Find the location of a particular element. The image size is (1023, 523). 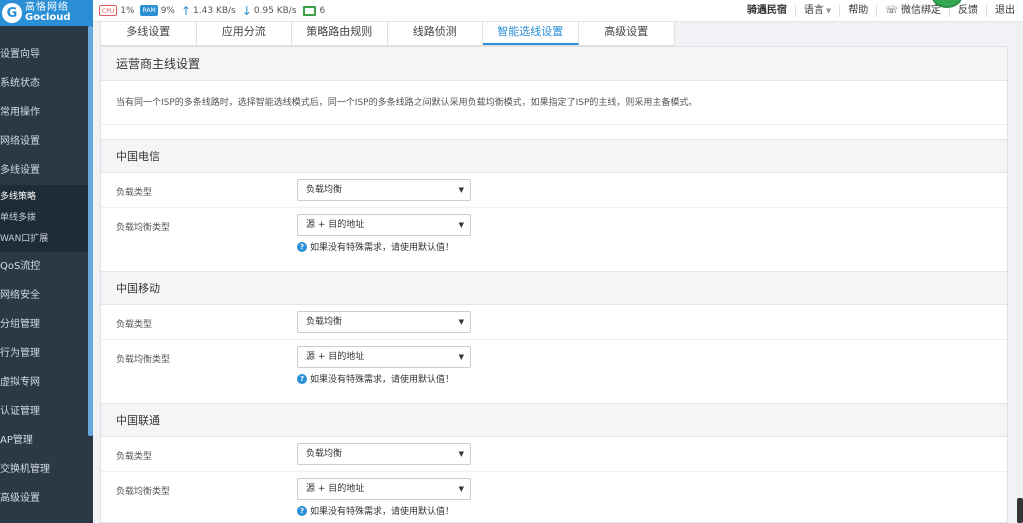

help-link: 帮助 is located at coordinates (857, 10).